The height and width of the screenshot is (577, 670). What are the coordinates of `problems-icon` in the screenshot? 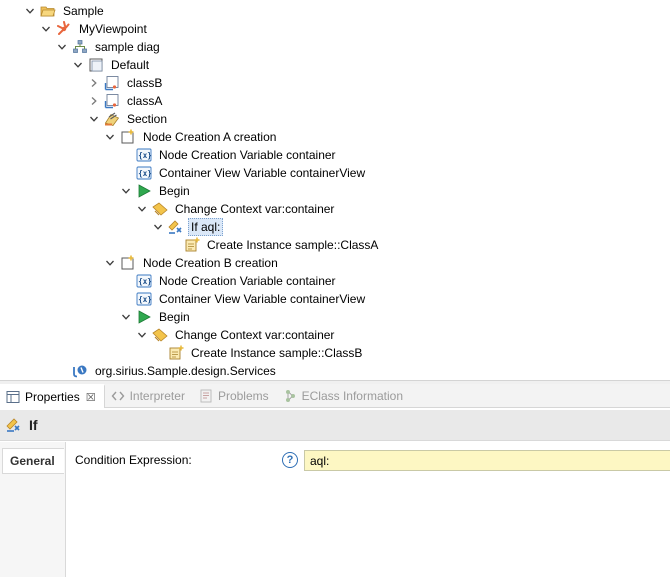 It's located at (206, 396).